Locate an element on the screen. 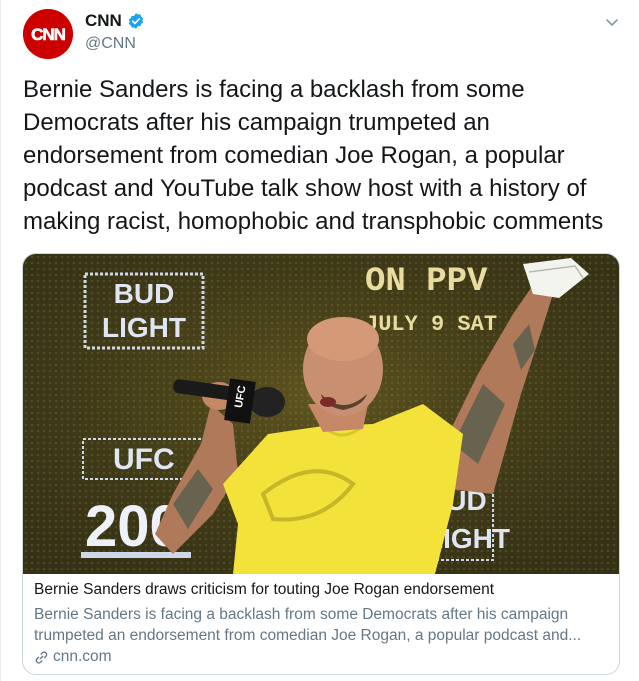 The image size is (639, 681). cnn-logo-text: CNN is located at coordinates (48, 34).